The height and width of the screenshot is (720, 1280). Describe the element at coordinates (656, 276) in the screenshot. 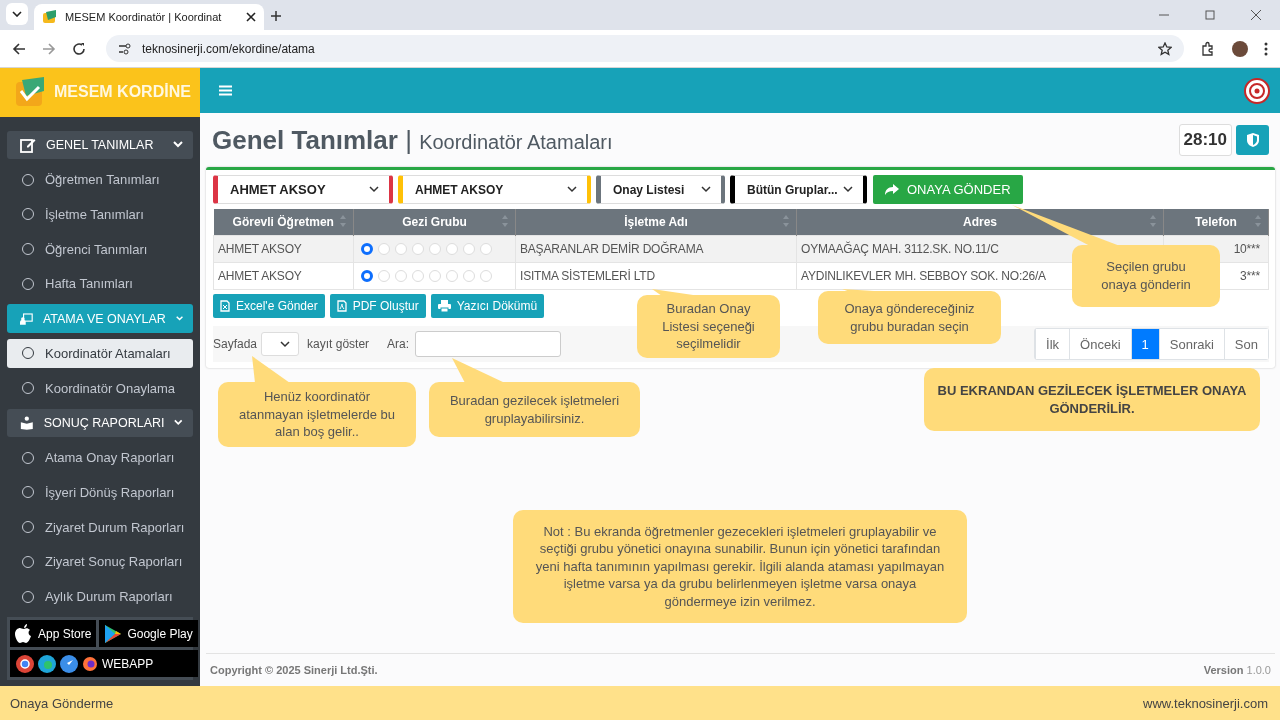

I see `table-cell: ISITMA SİSTEMLERİ LTD` at that location.